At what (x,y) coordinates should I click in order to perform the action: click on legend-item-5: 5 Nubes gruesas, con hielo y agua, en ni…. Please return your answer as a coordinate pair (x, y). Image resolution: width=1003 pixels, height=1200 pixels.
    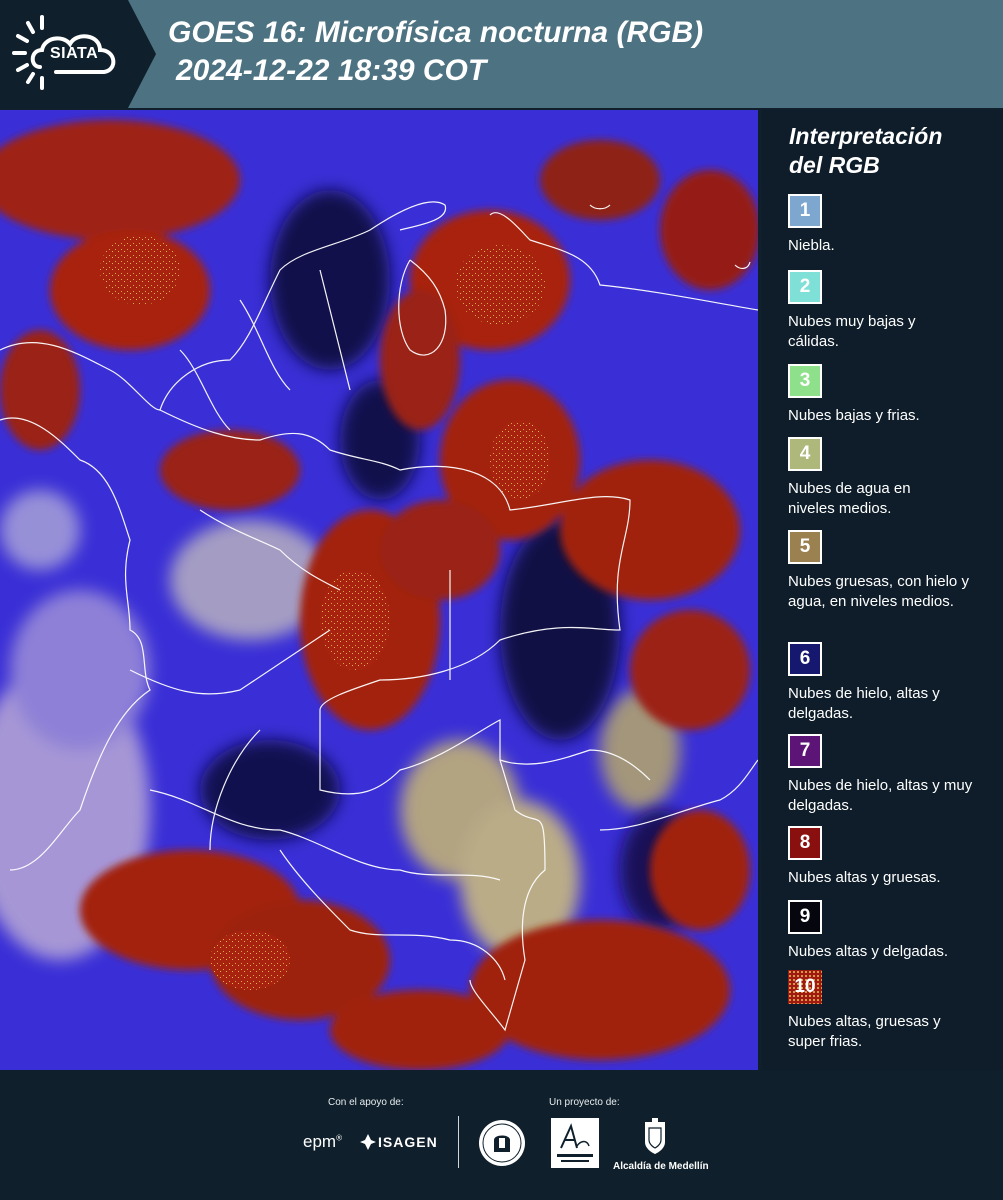
    Looking at the image, I should click on (893, 571).